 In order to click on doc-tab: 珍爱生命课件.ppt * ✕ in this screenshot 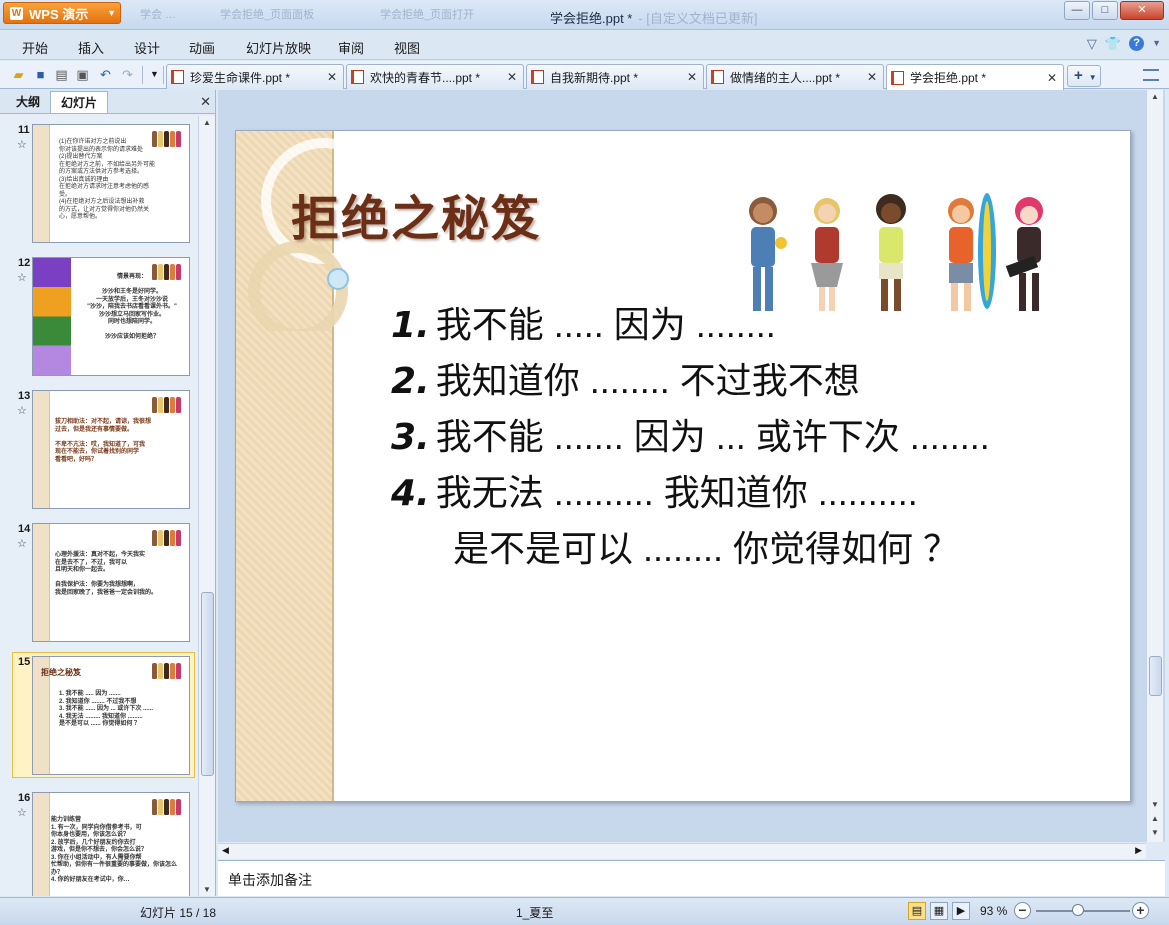, I will do `click(255, 76)`.